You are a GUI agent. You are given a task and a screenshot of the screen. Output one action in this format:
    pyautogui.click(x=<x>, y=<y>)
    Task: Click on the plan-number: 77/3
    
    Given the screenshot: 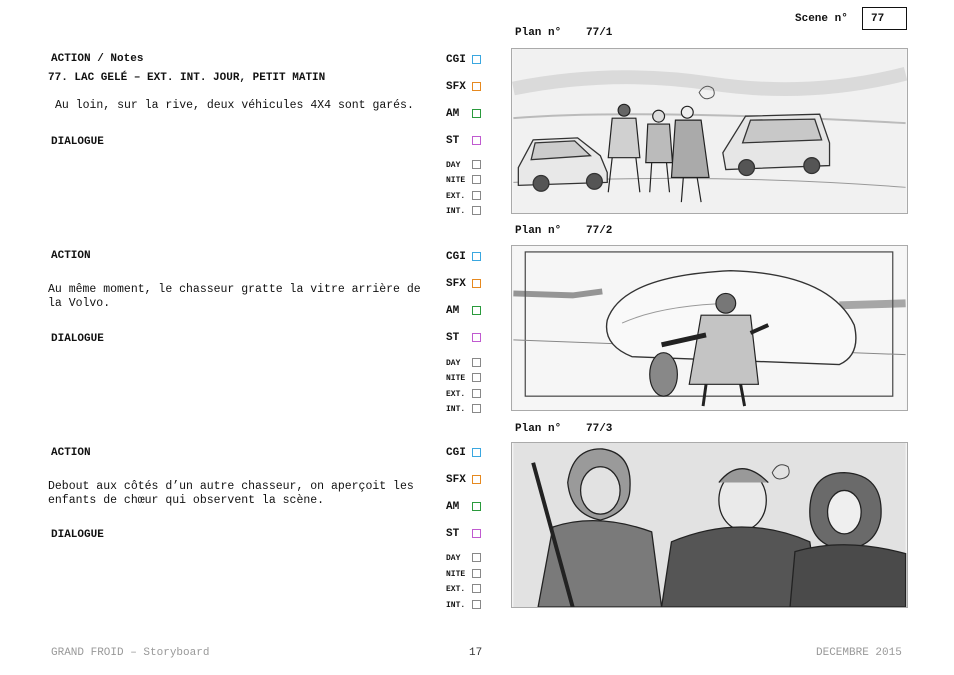 What is the action you would take?
    pyautogui.click(x=599, y=429)
    